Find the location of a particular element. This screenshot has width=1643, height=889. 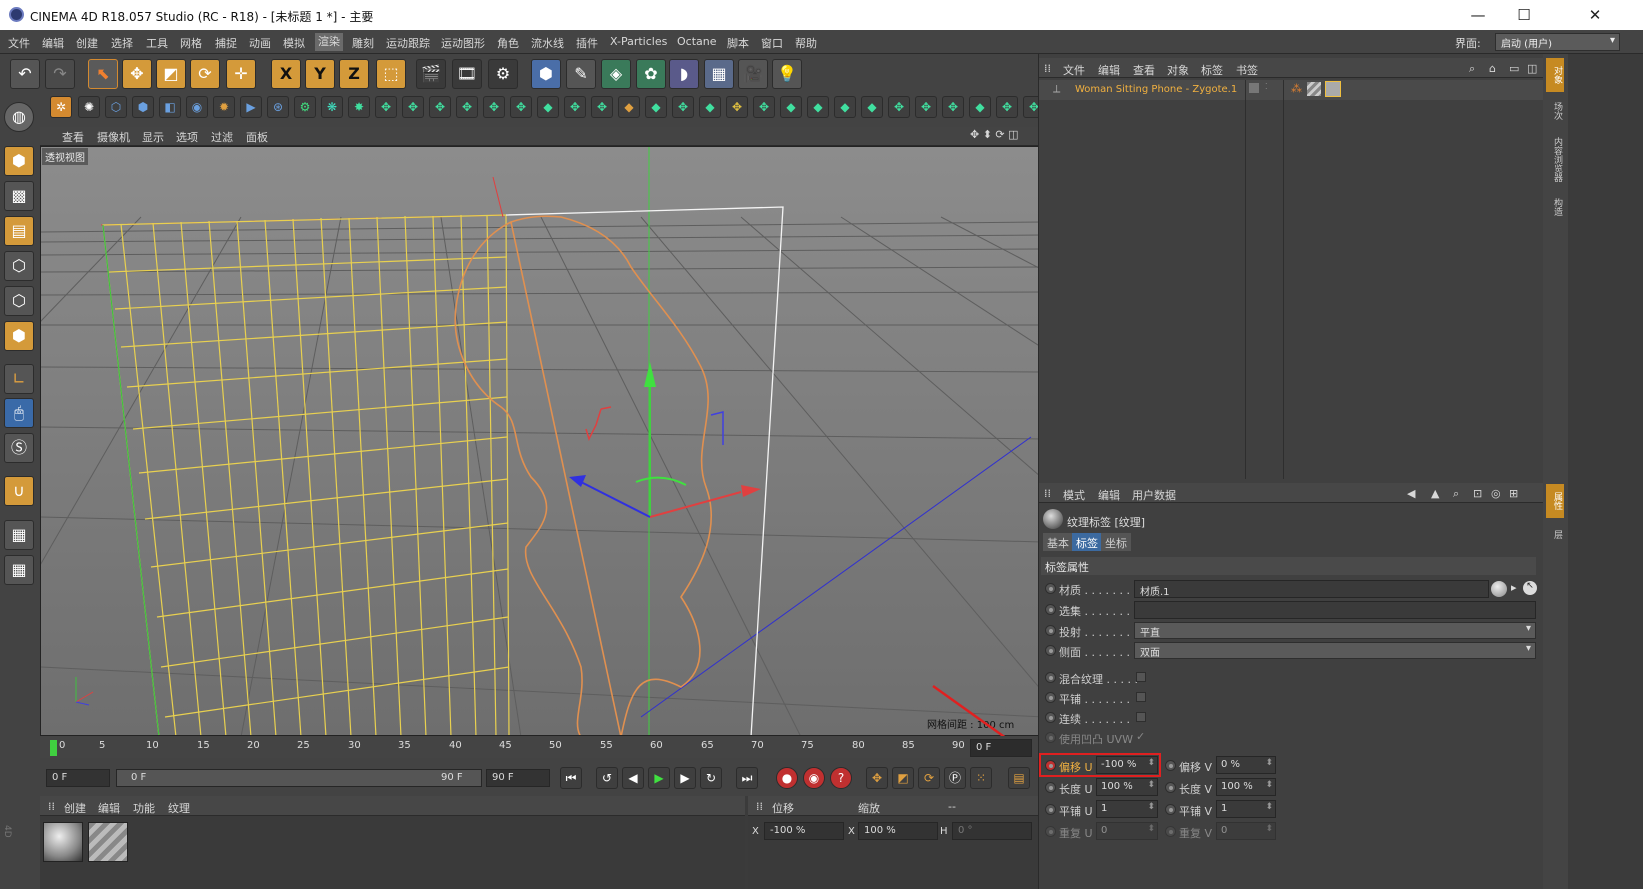

xp-mod-13-button: ✥ is located at coordinates (683, 107).